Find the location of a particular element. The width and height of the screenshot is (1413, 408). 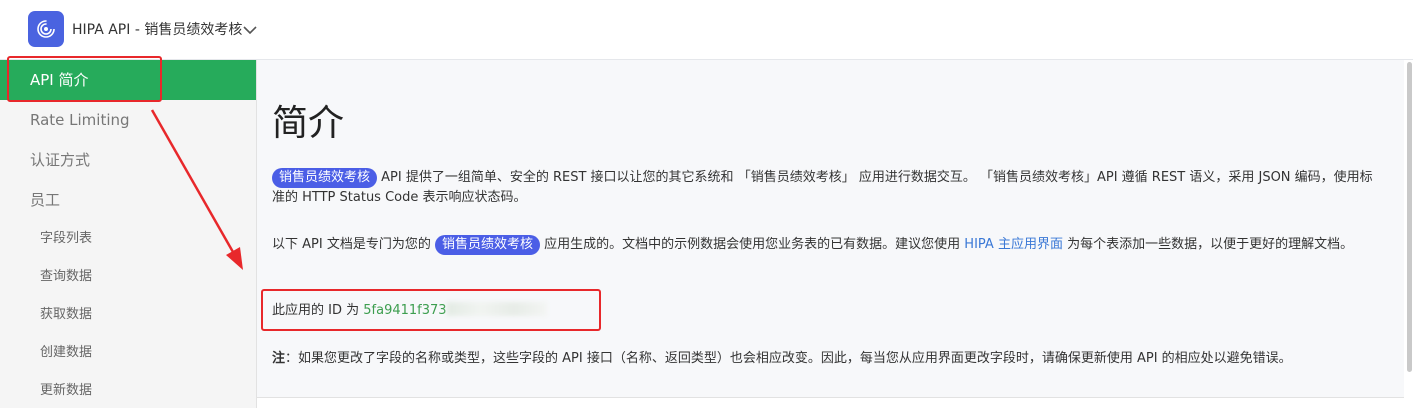

docs-text-before: 以下 API 文档是专门为您的 is located at coordinates (351, 244).